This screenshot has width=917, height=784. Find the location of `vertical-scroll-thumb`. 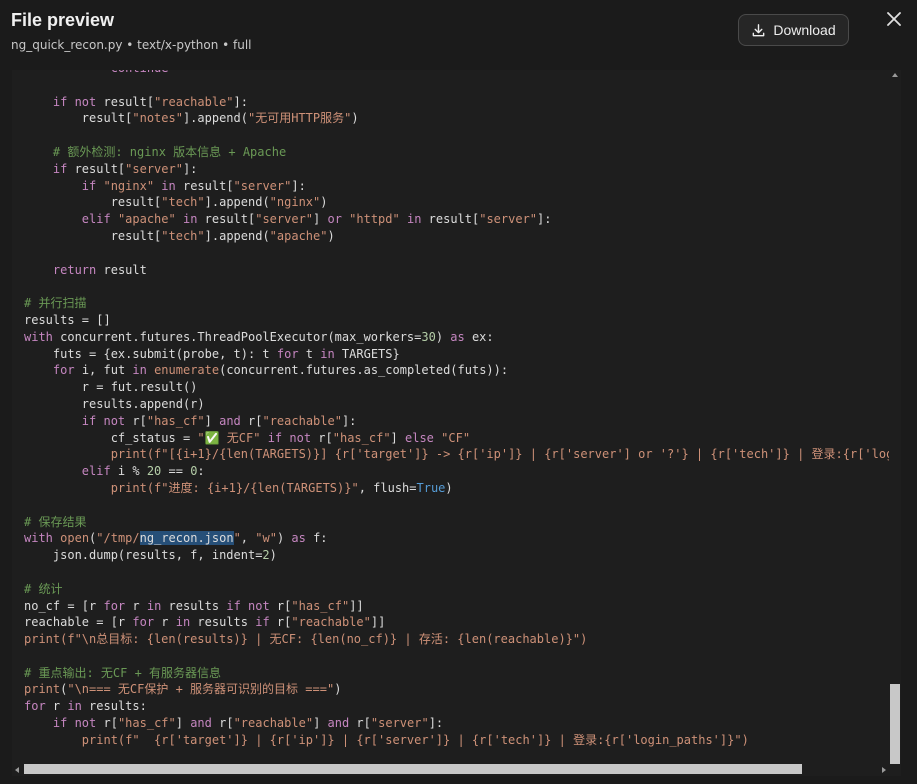

vertical-scroll-thumb is located at coordinates (895, 724).